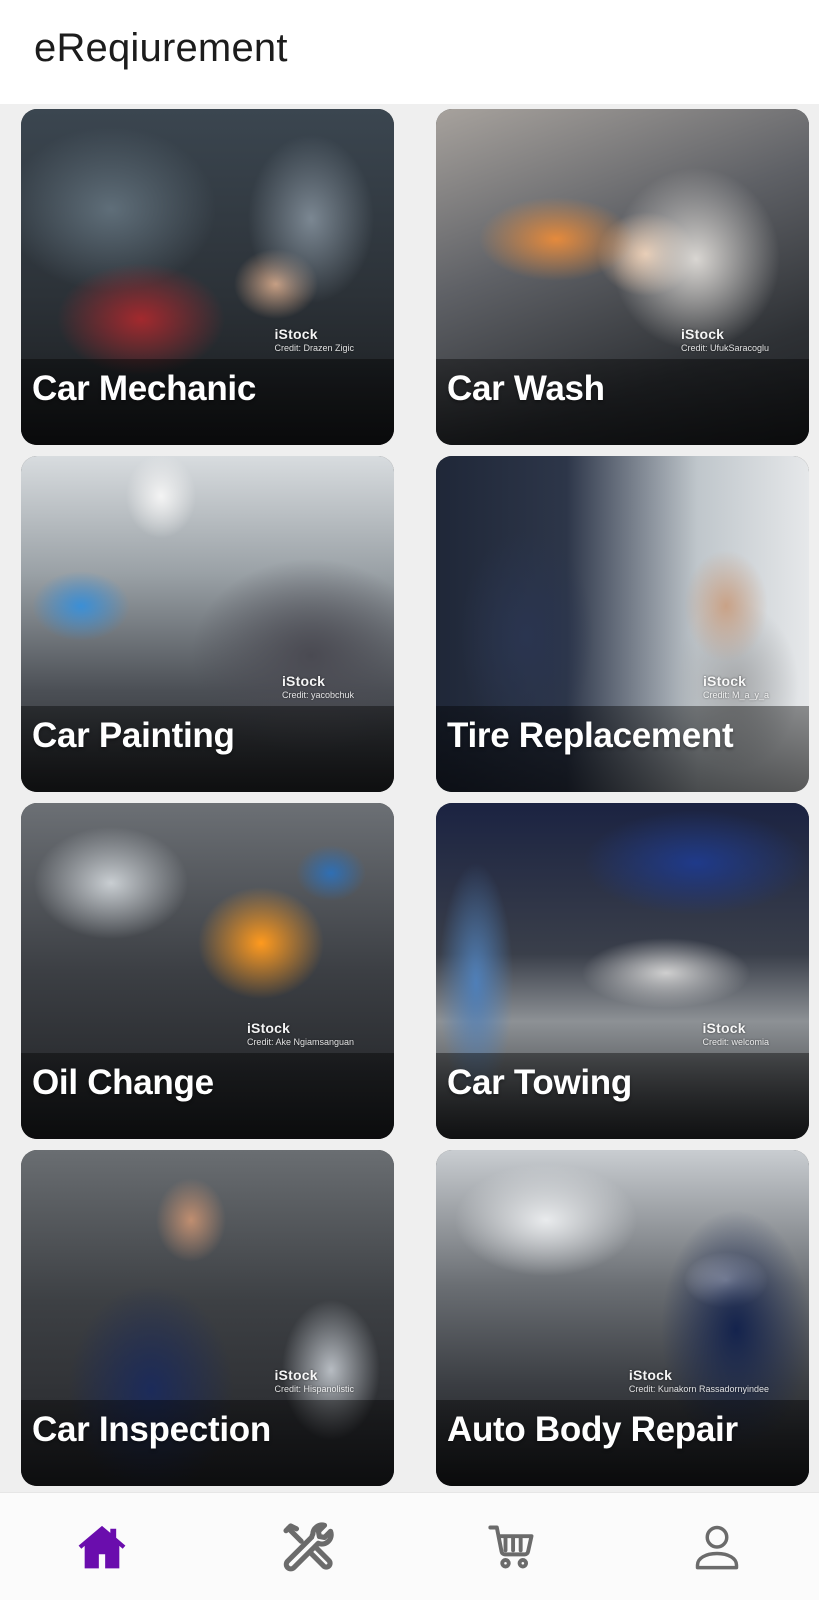 The height and width of the screenshot is (1600, 819). What do you see at coordinates (314, 1380) in the screenshot?
I see `istock-watermark: iStock Credit: Hispanolistic` at bounding box center [314, 1380].